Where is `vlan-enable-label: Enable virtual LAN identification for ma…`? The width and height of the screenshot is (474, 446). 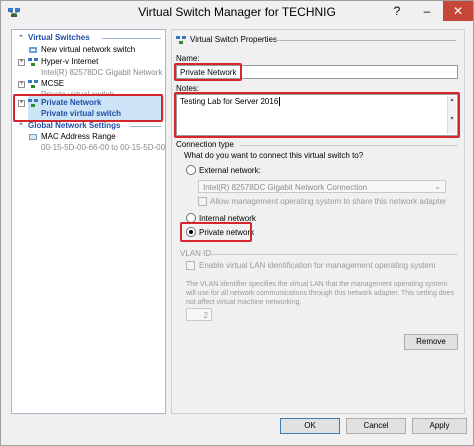
vlan-enable-label: Enable virtual LAN identification for ma… is located at coordinates (317, 265).